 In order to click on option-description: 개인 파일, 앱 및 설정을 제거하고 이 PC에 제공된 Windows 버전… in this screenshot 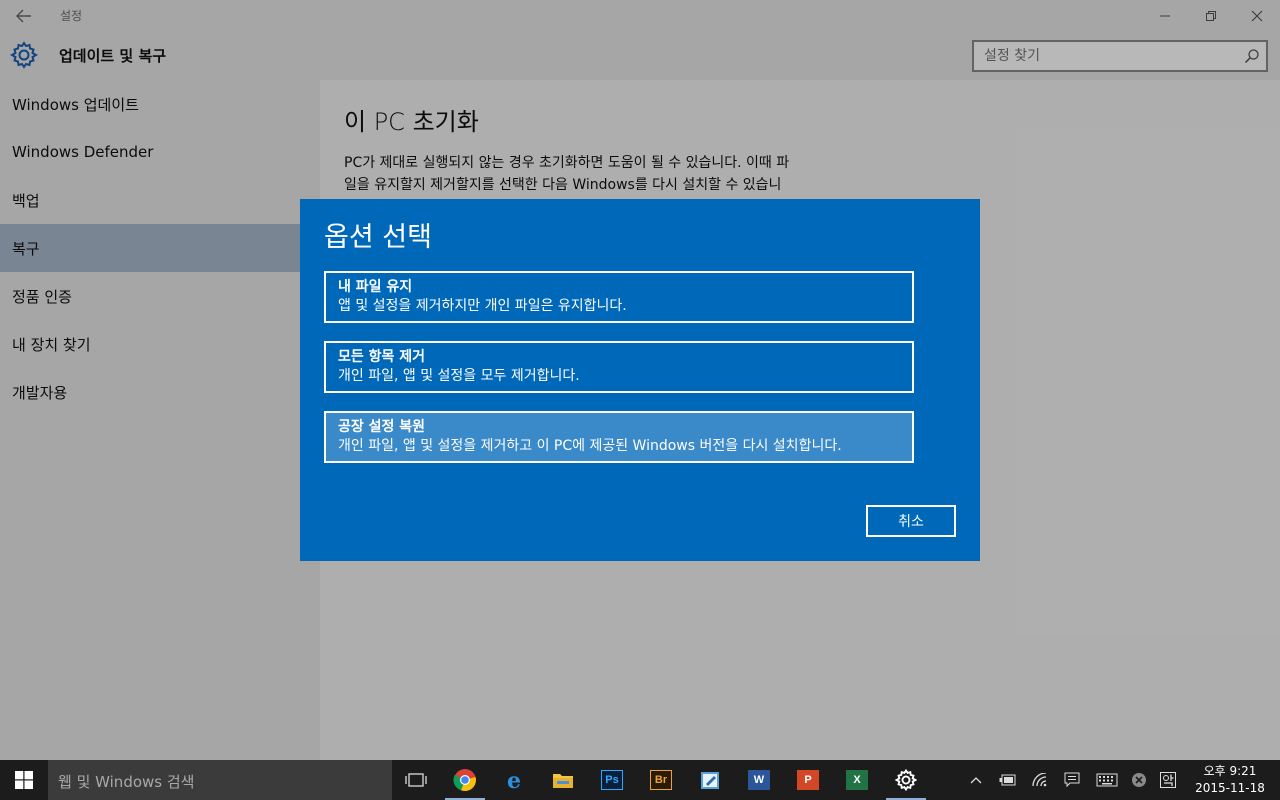, I will do `click(590, 446)`.